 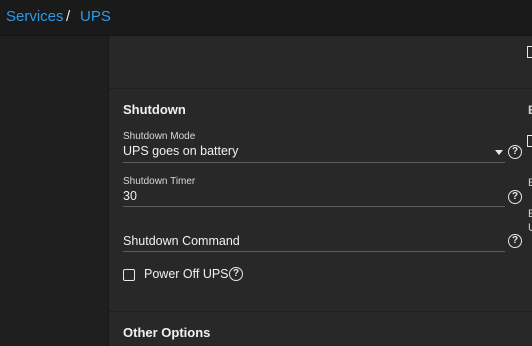 I want to click on edge-letter: U, so click(x=530, y=228).